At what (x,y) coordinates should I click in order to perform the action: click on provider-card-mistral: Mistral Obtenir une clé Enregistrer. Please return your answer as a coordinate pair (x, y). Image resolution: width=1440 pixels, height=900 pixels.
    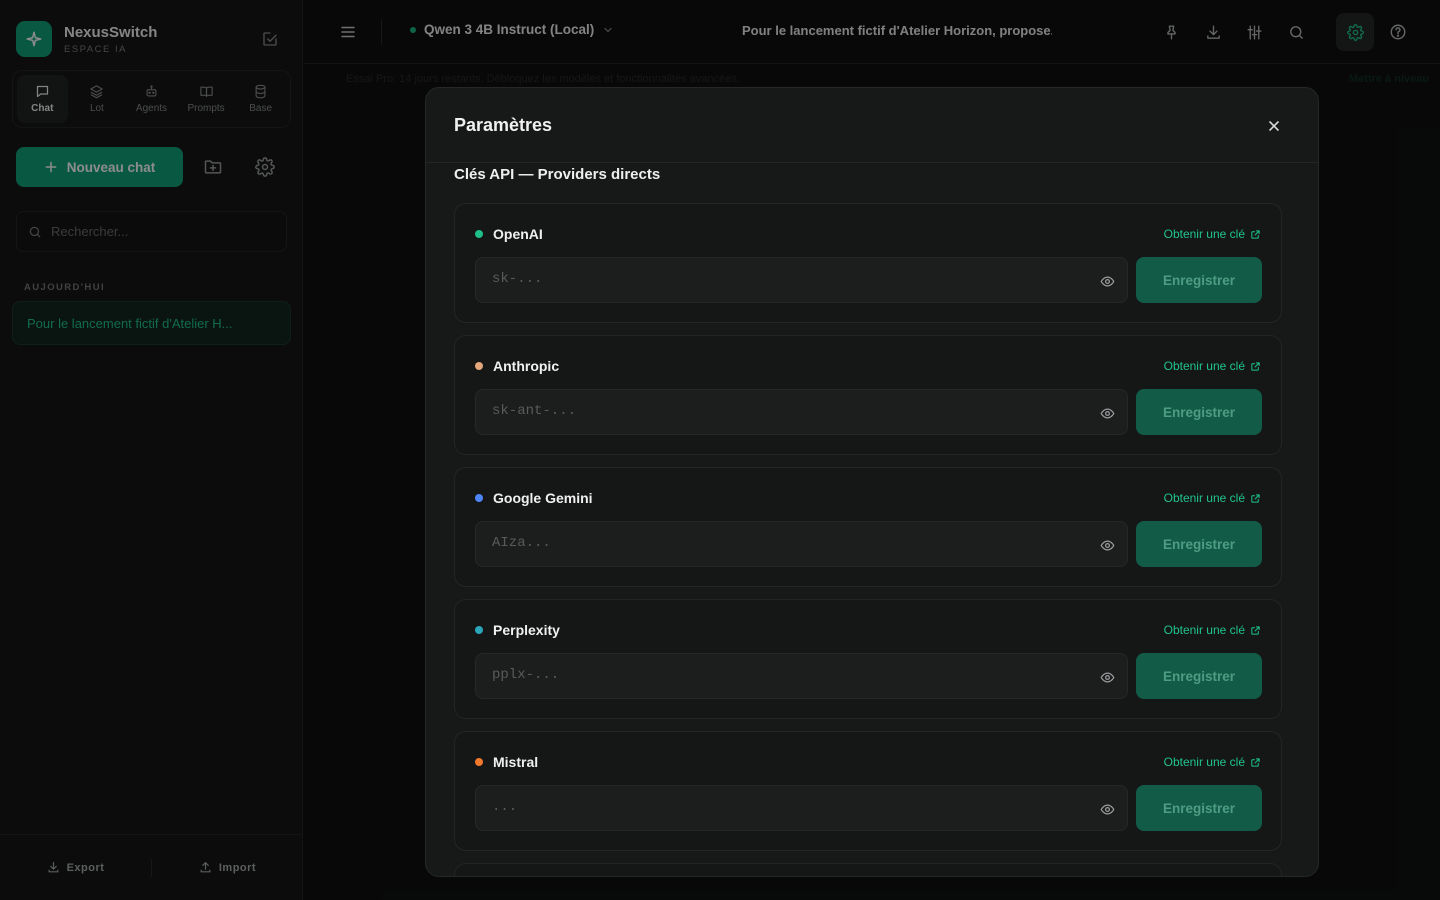
    Looking at the image, I should click on (868, 791).